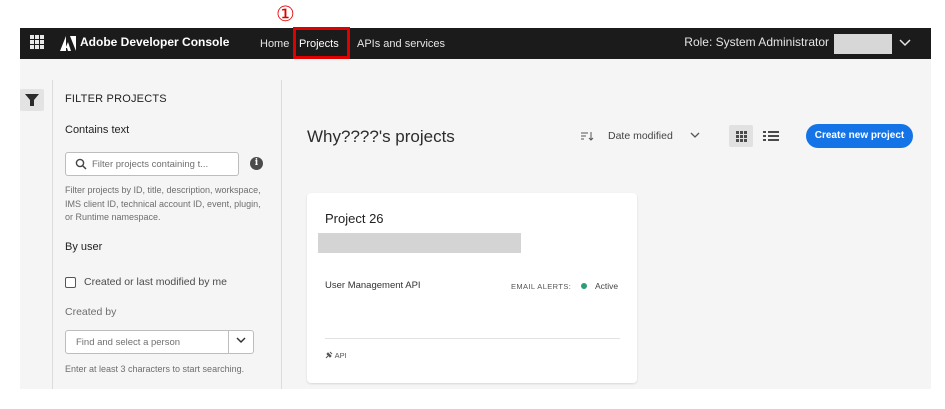 Image resolution: width=945 pixels, height=409 pixels. I want to click on annotation-step-1: ①, so click(285, 14).